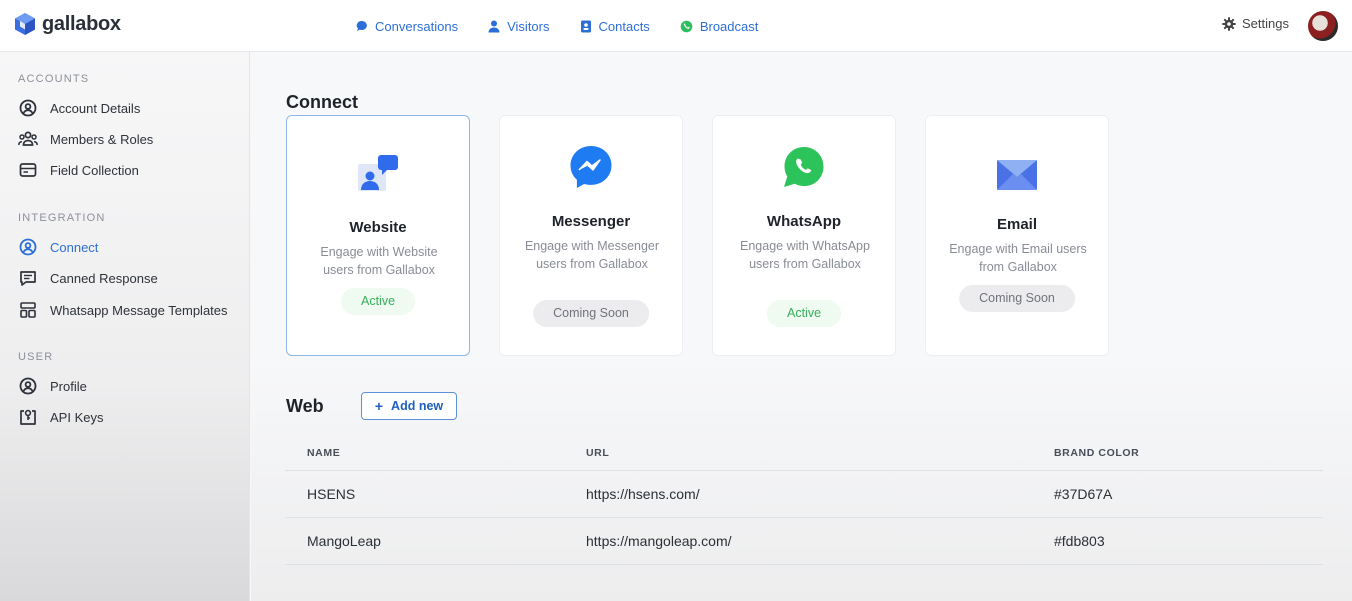 The width and height of the screenshot is (1352, 601). I want to click on sidebar-item-canned-response: Canned Response, so click(88, 278).